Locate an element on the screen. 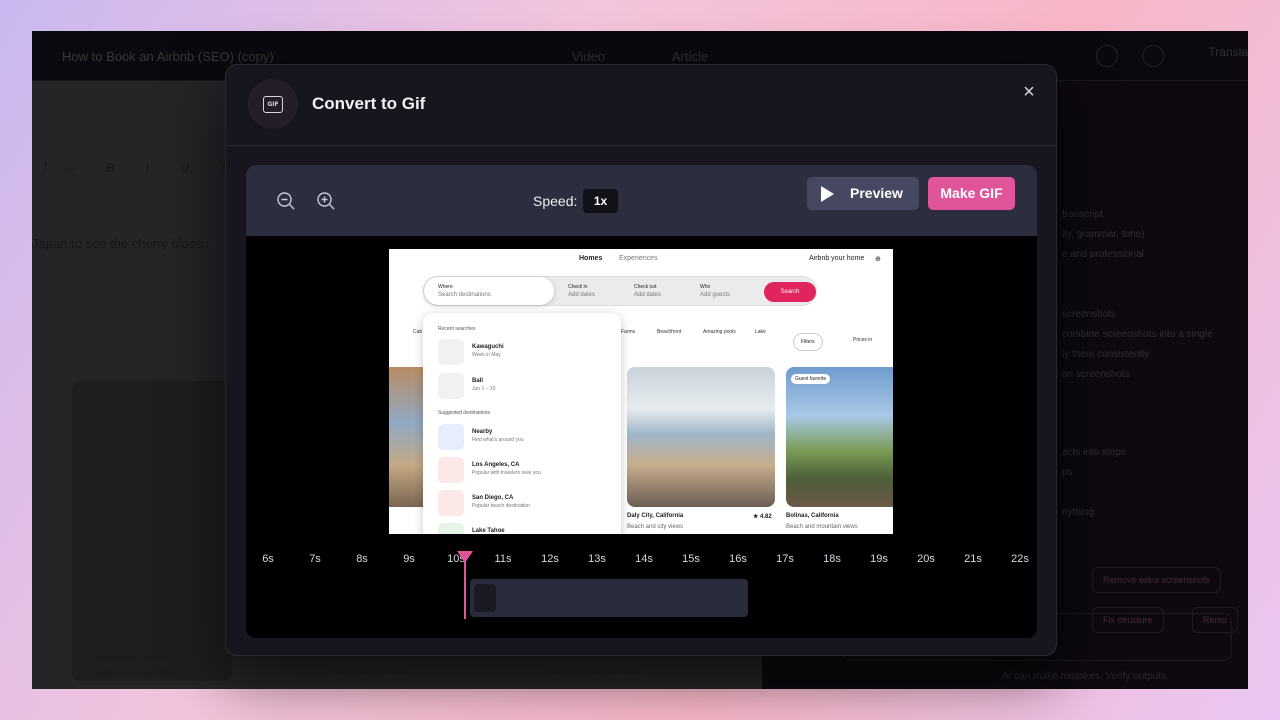  checkin-field: Check in Add dates is located at coordinates (598, 291).